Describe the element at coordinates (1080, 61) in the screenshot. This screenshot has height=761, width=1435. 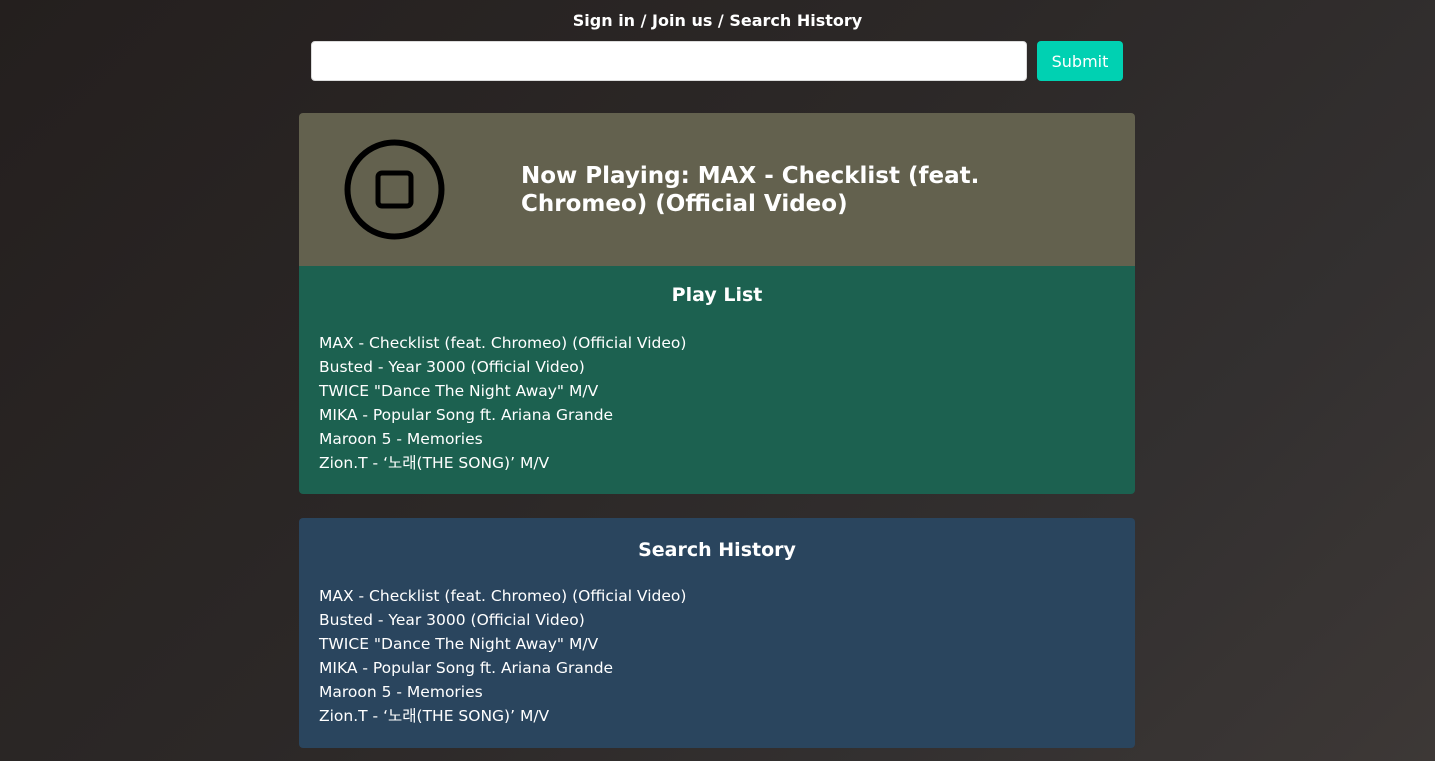
I see `submit-button: Submit` at that location.